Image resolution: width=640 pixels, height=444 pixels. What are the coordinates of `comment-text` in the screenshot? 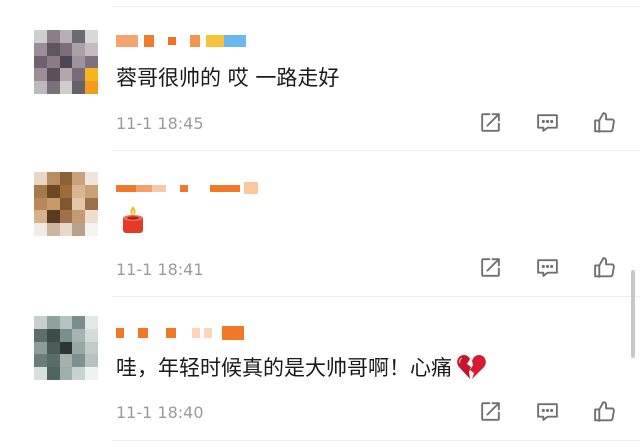 It's located at (131, 219).